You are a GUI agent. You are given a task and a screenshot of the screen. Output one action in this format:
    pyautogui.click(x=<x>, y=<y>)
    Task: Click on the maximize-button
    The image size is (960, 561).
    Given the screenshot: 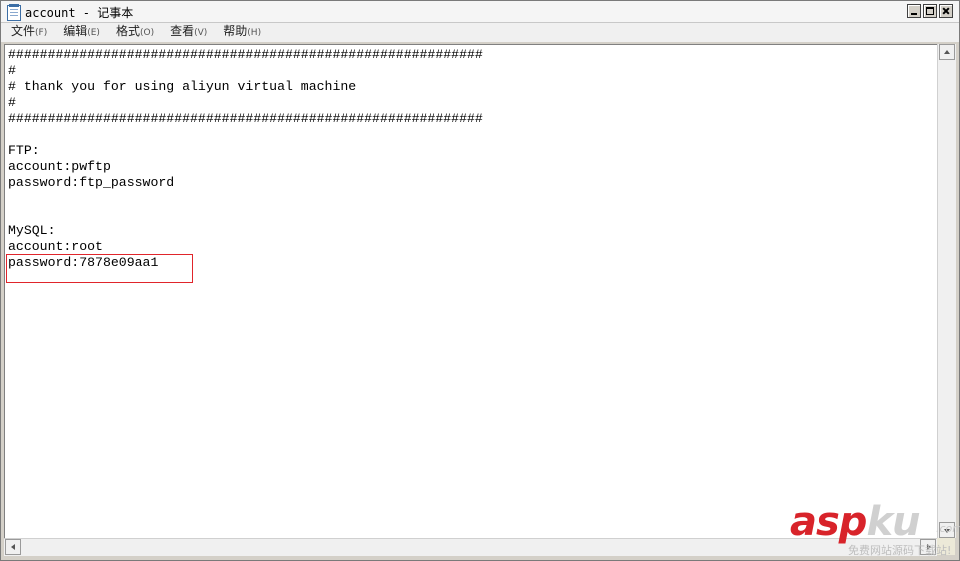 What is the action you would take?
    pyautogui.click(x=930, y=11)
    